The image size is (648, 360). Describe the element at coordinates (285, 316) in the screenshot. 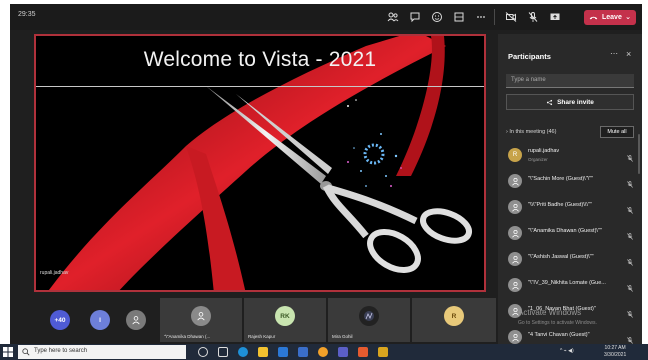

I see `participant-avatar: RK` at that location.